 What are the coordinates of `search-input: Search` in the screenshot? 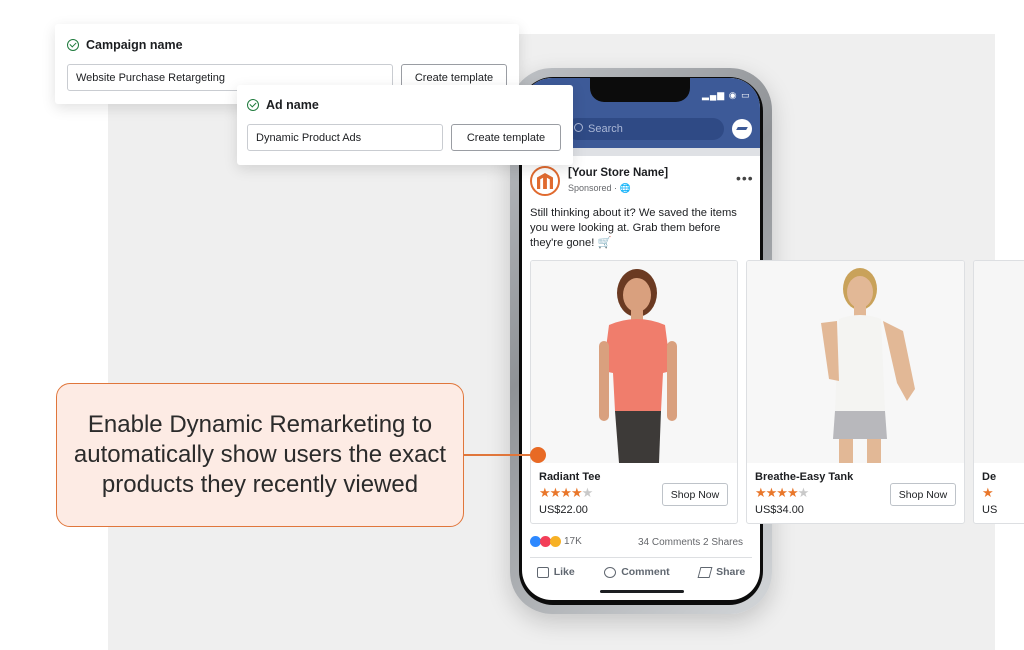 It's located at (645, 129).